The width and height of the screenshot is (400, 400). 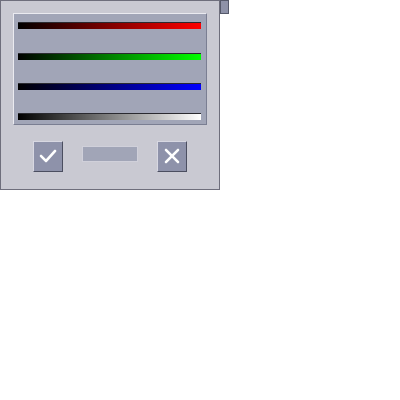 I want to click on cancel-button, so click(x=172, y=156).